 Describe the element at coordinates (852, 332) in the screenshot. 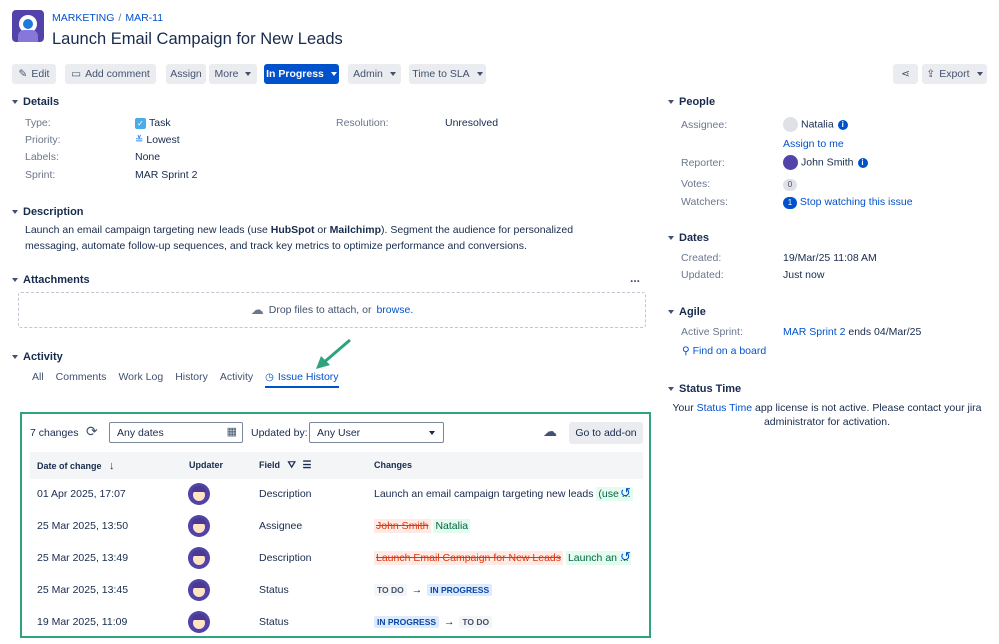

I see `active-sprint-value: MAR Sprint 2 ends 04/Mar/25` at that location.